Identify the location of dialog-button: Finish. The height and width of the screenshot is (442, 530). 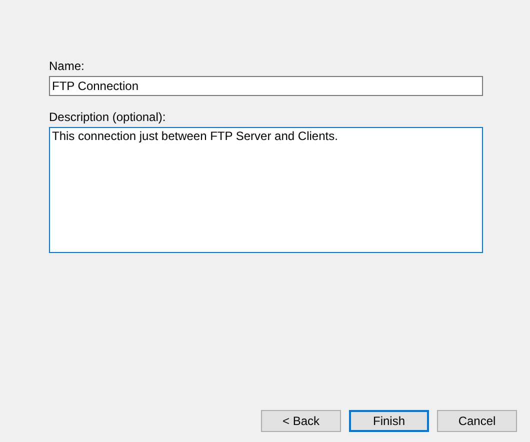
(389, 421).